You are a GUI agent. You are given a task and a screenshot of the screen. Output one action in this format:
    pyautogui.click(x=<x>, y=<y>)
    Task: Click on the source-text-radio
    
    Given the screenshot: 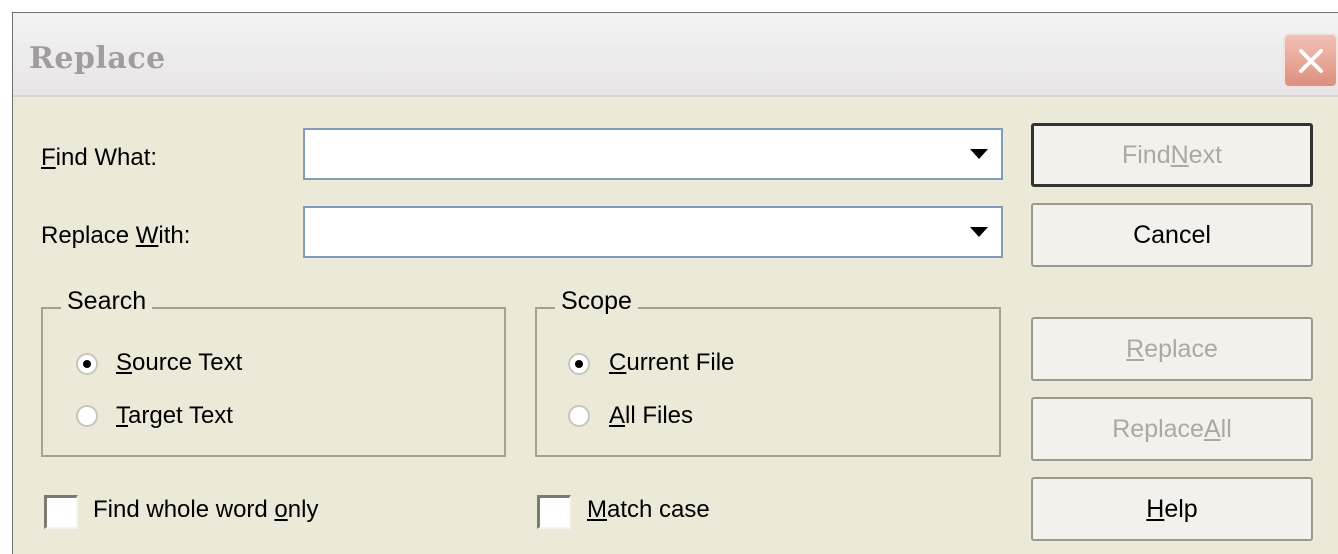 What is the action you would take?
    pyautogui.click(x=87, y=364)
    